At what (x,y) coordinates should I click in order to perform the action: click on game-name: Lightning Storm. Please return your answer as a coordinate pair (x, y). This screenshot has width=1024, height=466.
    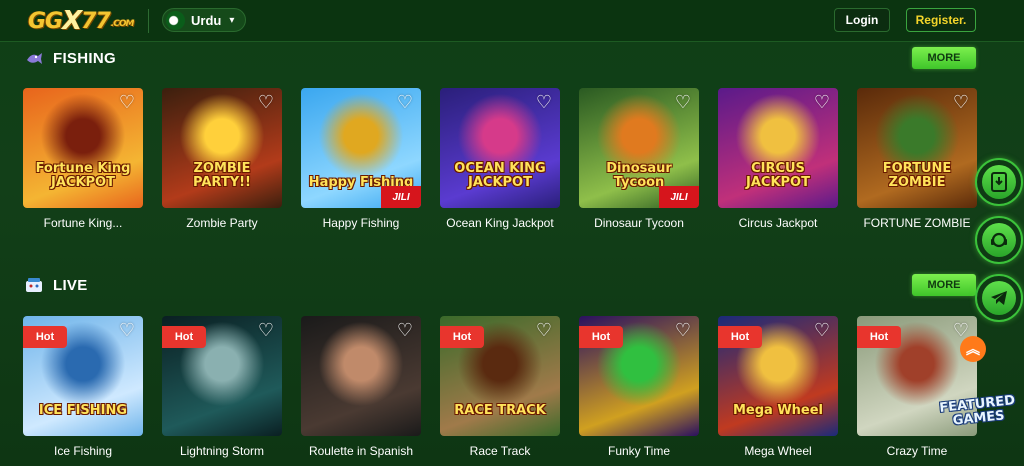
    Looking at the image, I should click on (222, 451).